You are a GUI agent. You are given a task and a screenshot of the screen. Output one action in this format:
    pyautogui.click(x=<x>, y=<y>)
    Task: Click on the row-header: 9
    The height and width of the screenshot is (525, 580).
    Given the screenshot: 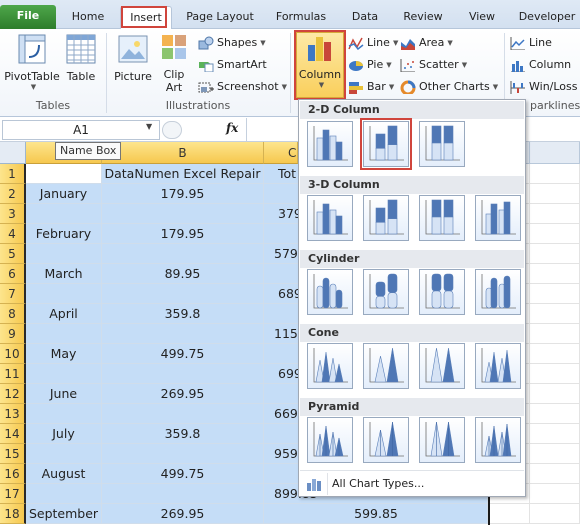 What is the action you would take?
    pyautogui.click(x=13, y=334)
    